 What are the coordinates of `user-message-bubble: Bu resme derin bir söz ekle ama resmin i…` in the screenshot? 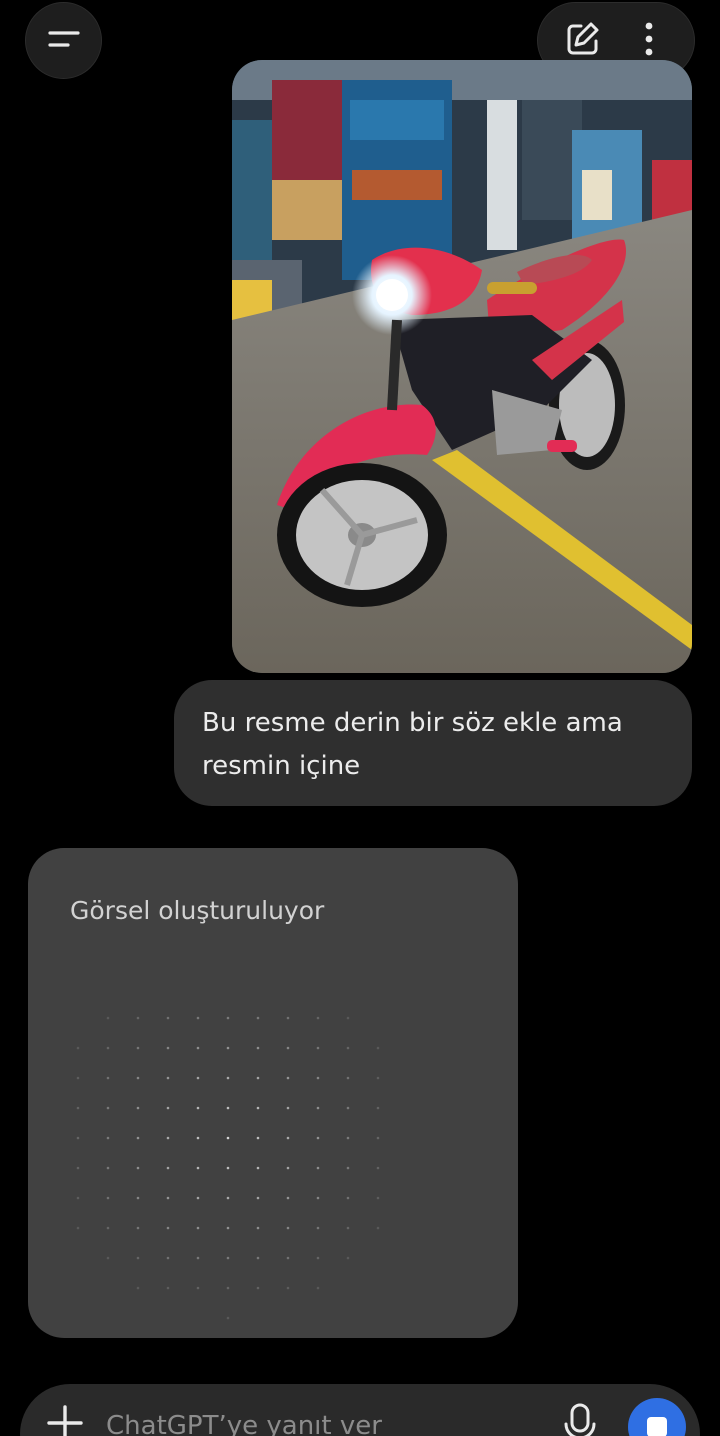 It's located at (433, 743).